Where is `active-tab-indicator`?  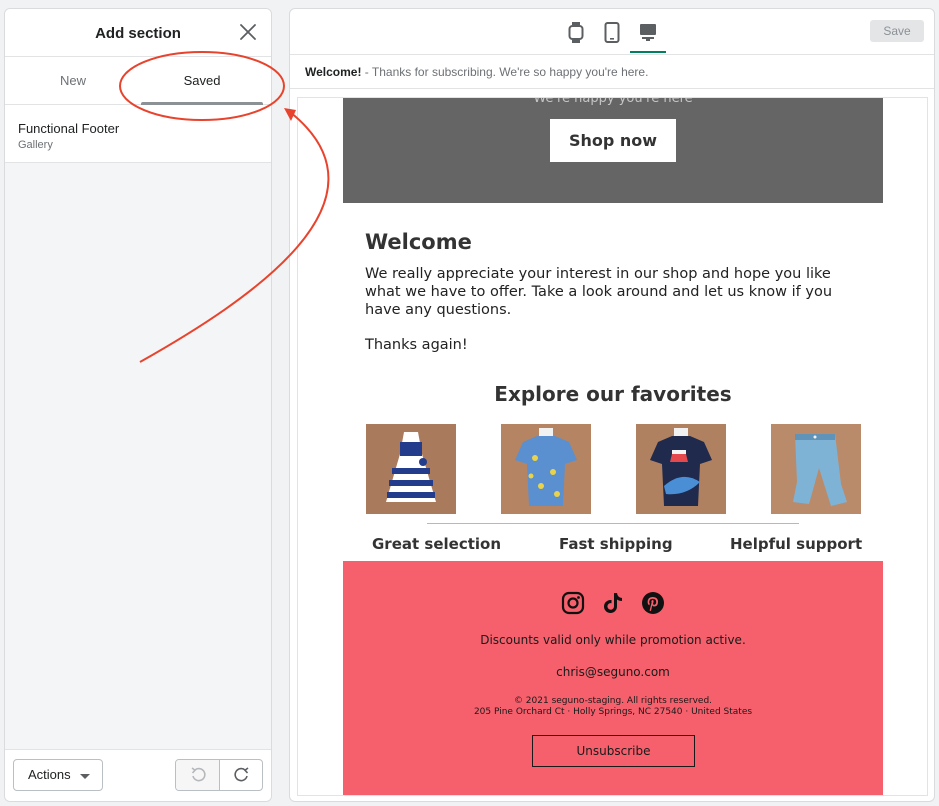 active-tab-indicator is located at coordinates (202, 103).